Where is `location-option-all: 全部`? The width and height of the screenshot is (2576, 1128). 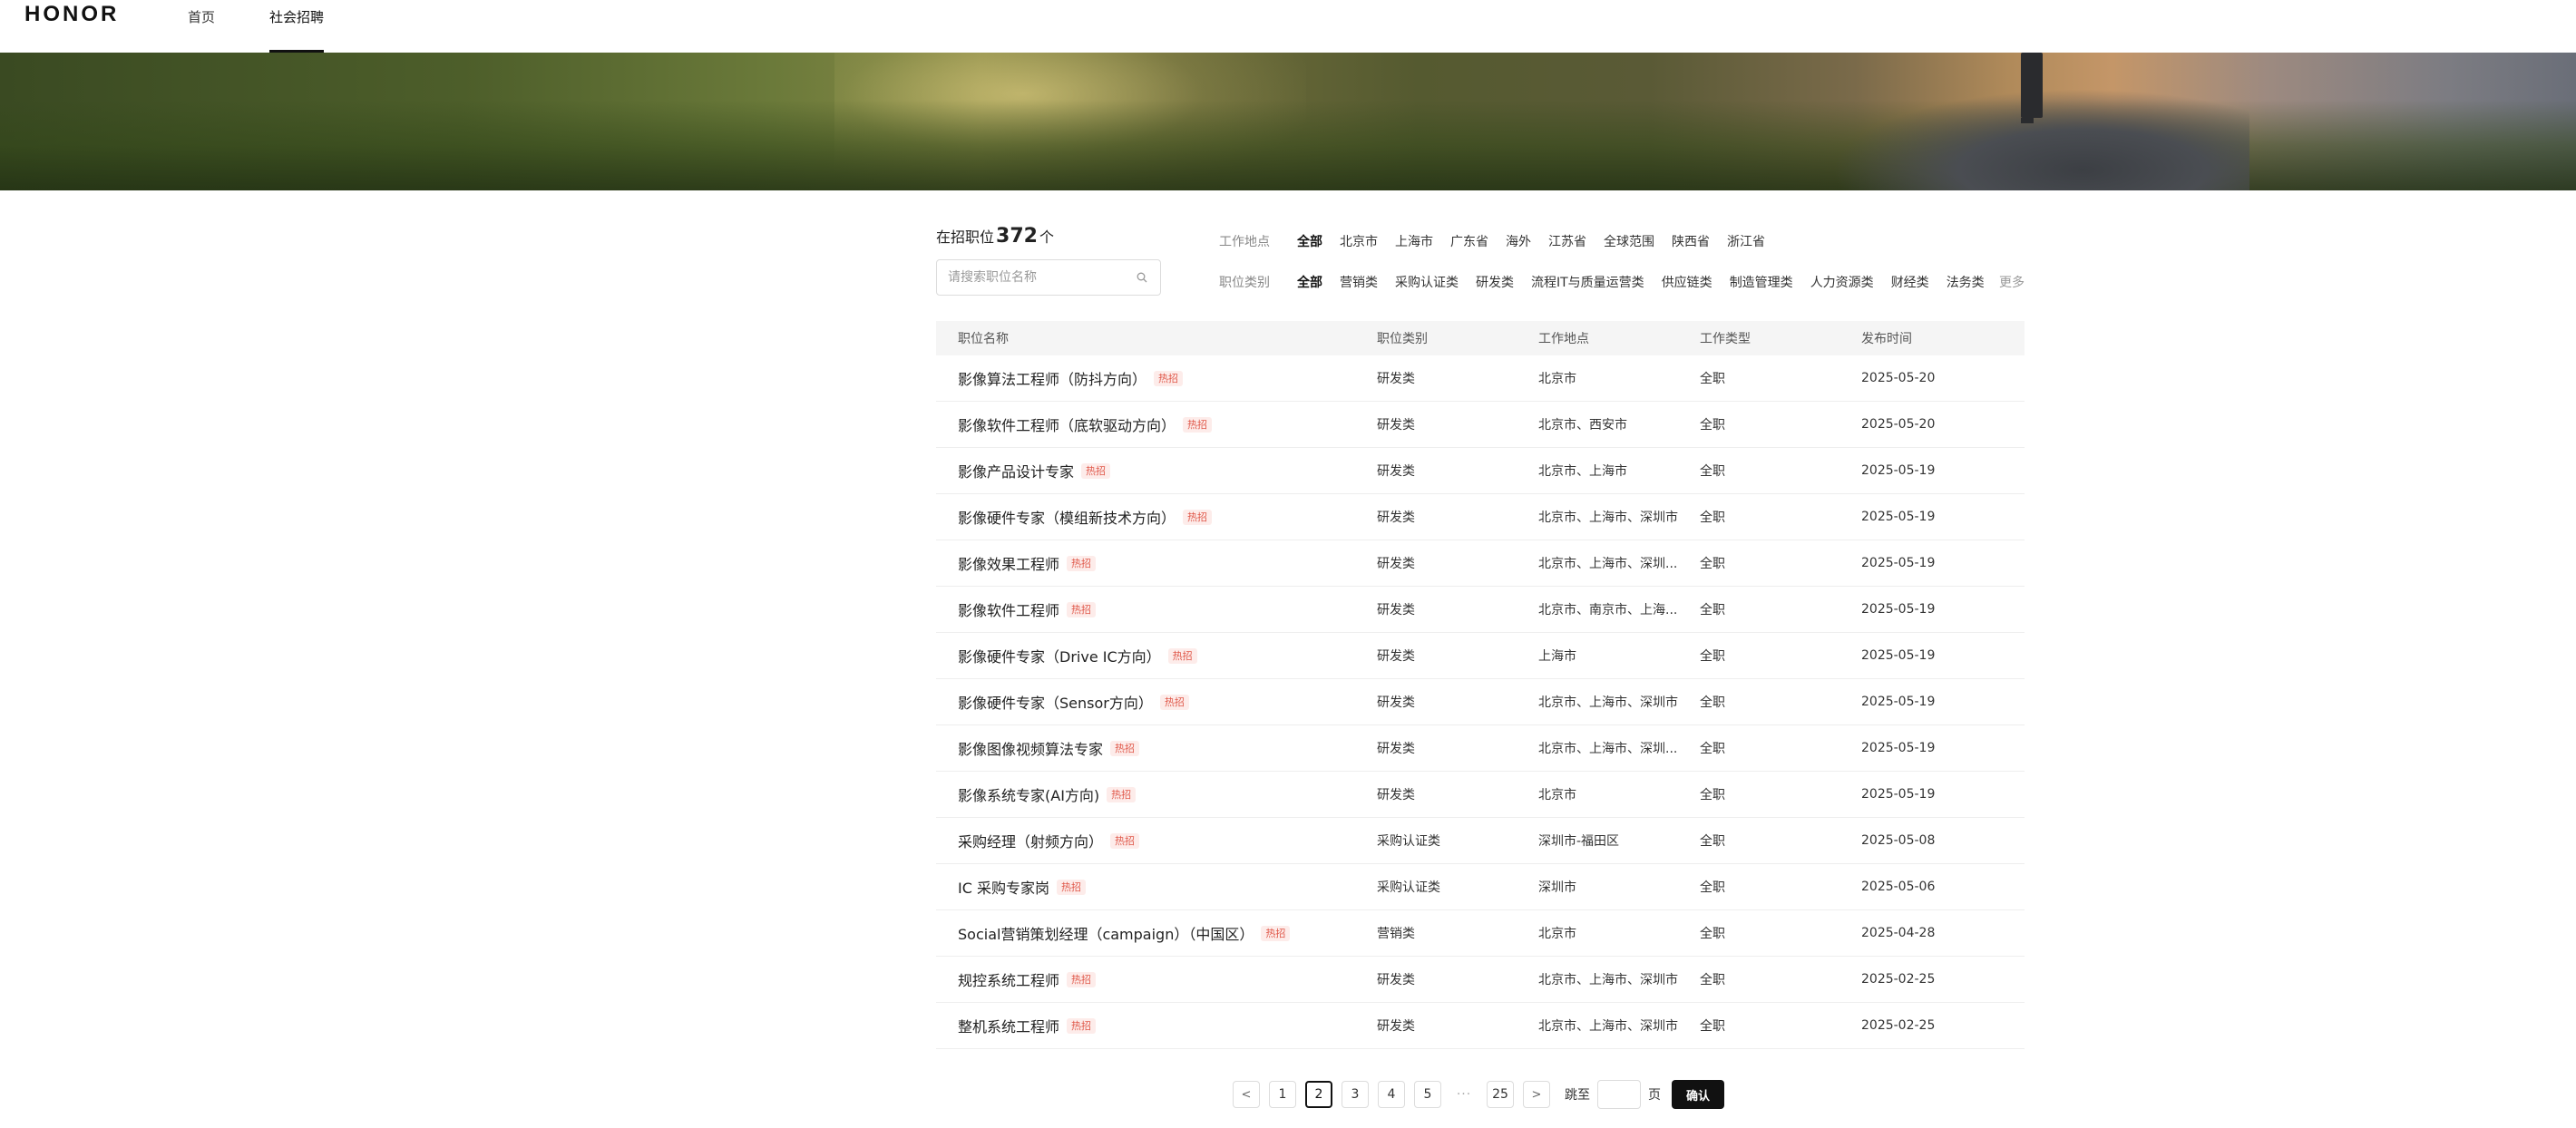
location-option-all: 全部 is located at coordinates (1309, 241).